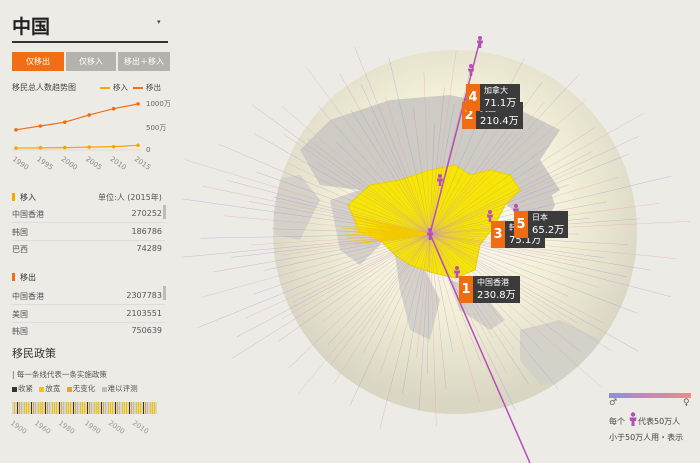  What do you see at coordinates (496, 90) in the screenshot?
I see `callout-name: 加拿大` at bounding box center [496, 90].